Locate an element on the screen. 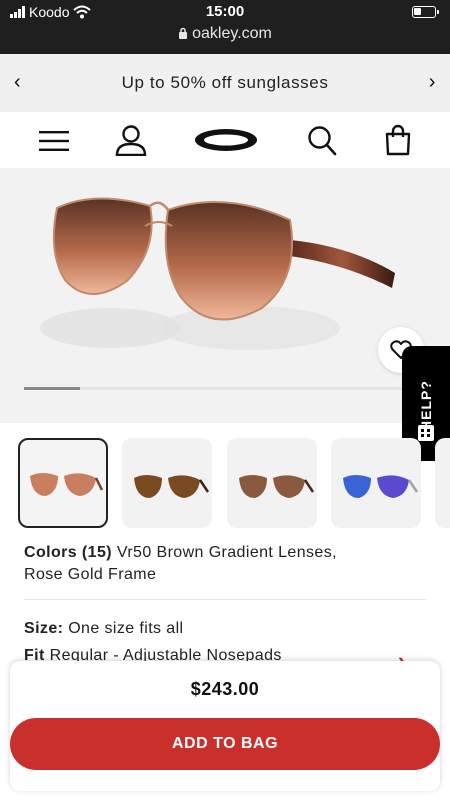  promo-banner: ‹ Up to 50% off sunglasses › is located at coordinates (225, 83).